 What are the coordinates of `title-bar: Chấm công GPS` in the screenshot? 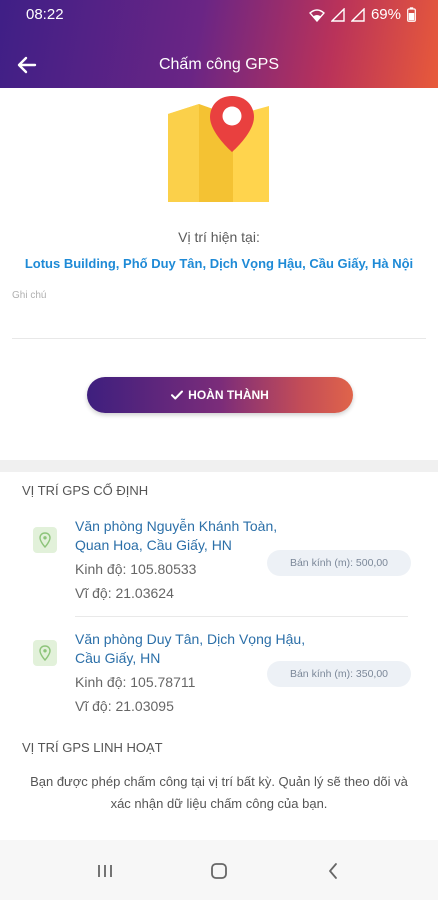 It's located at (219, 65).